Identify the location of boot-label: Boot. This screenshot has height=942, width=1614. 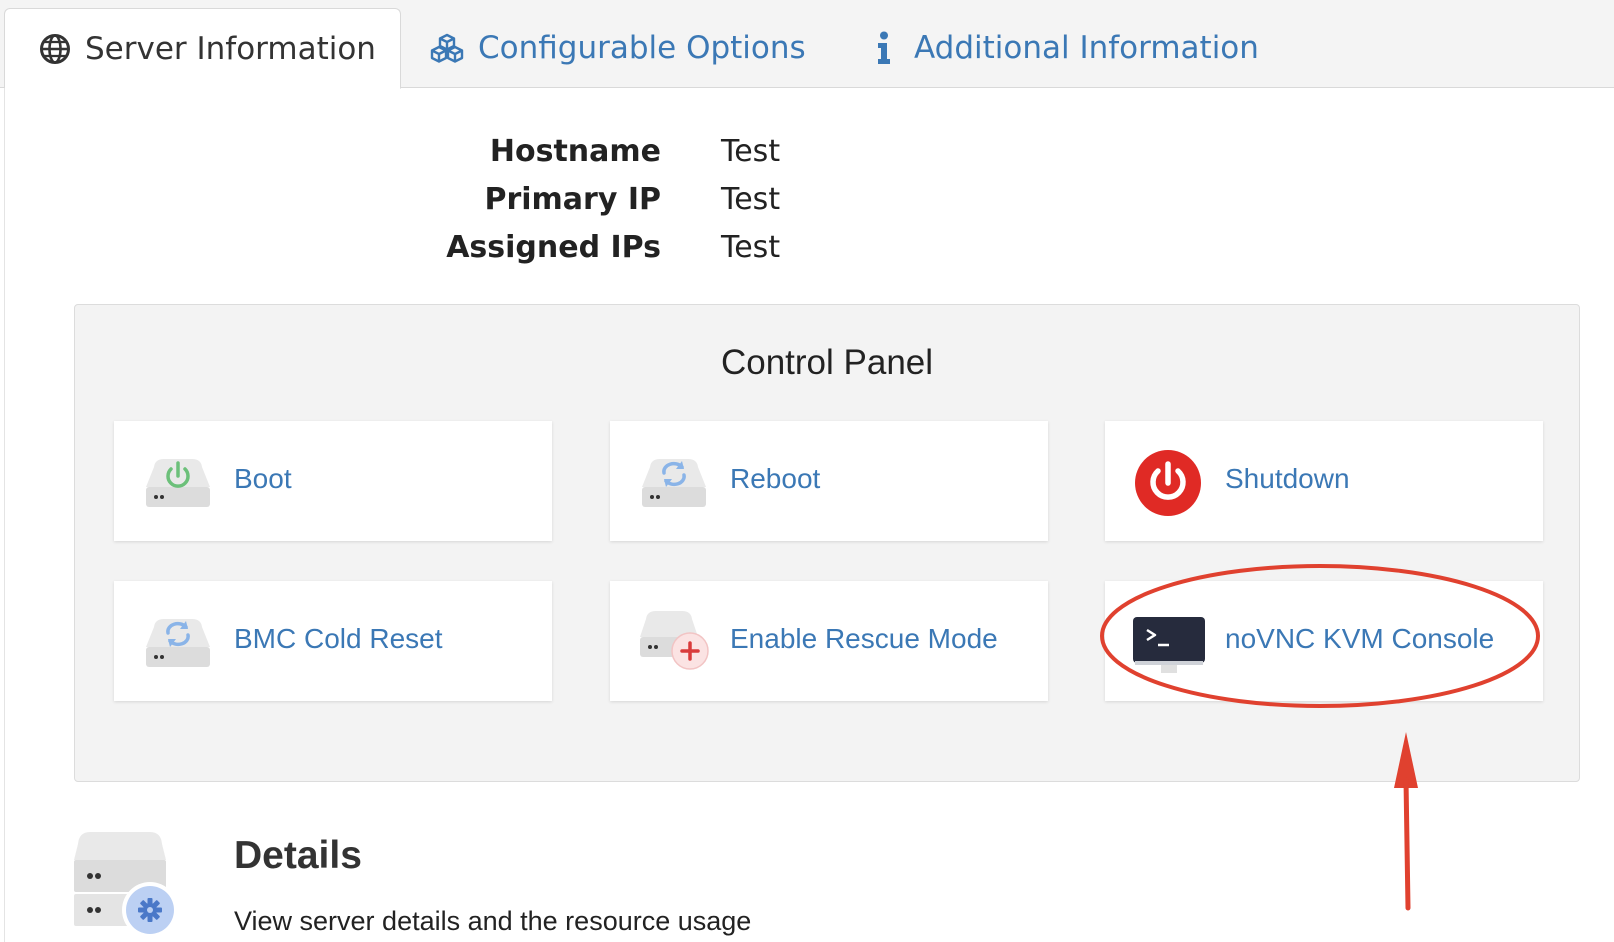
(263, 478).